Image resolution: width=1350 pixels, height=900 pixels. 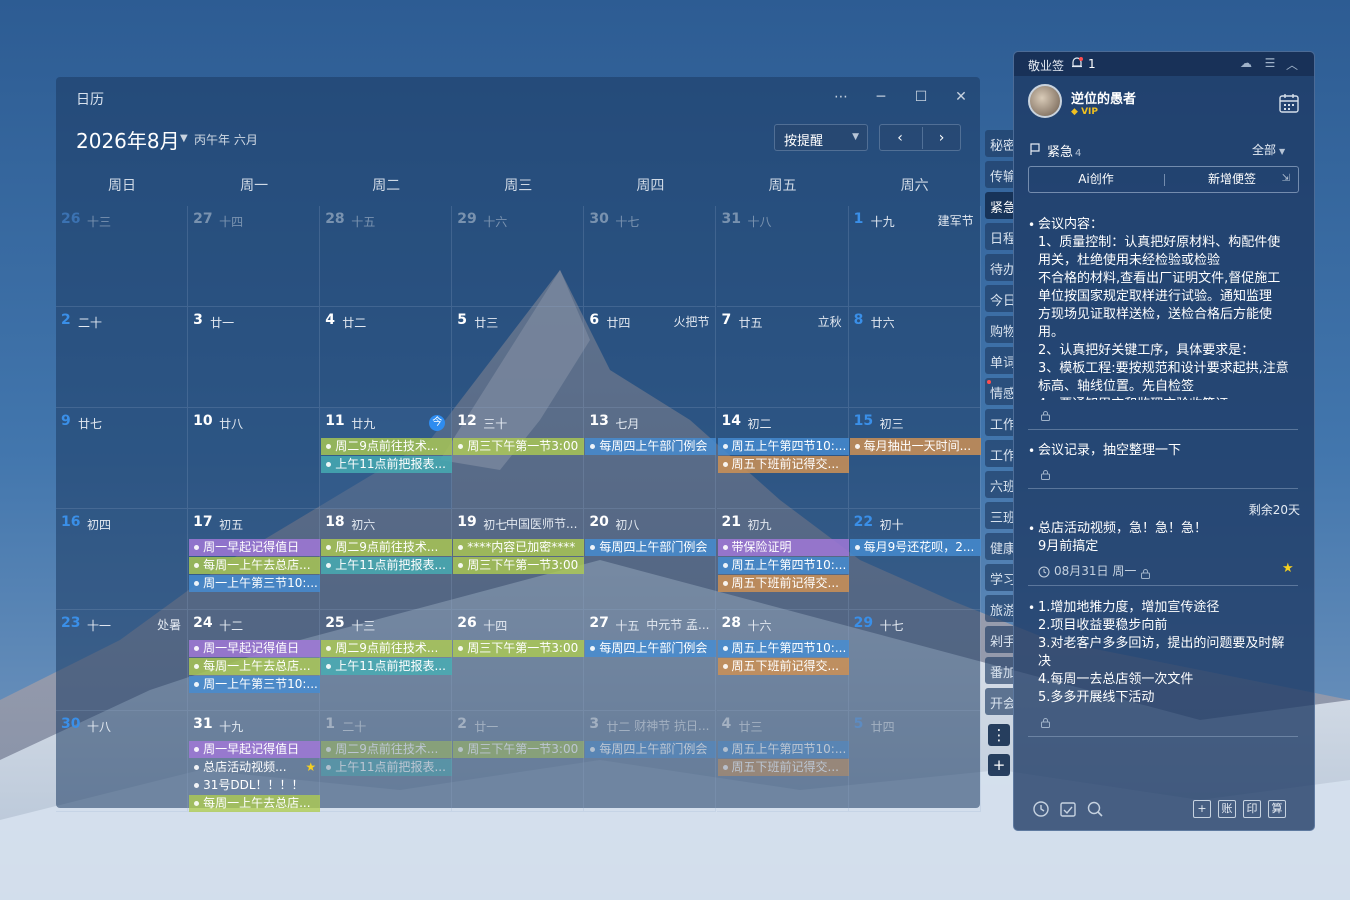 What do you see at coordinates (914, 256) in the screenshot?
I see `day-cell: 1 十九 建军节` at bounding box center [914, 256].